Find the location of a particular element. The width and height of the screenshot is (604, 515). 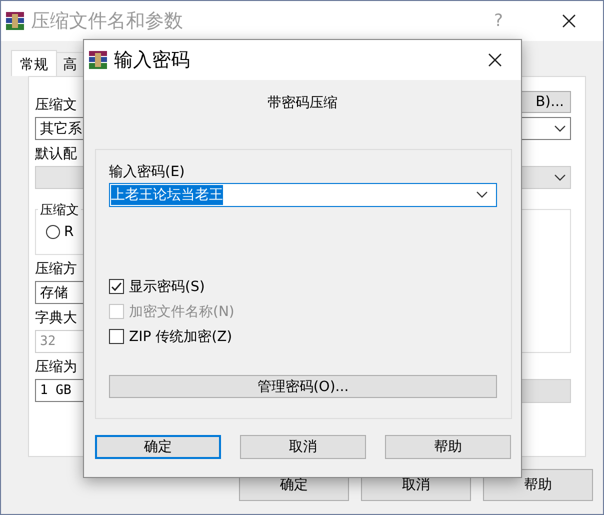

field-label: 压缩方 is located at coordinates (56, 269).